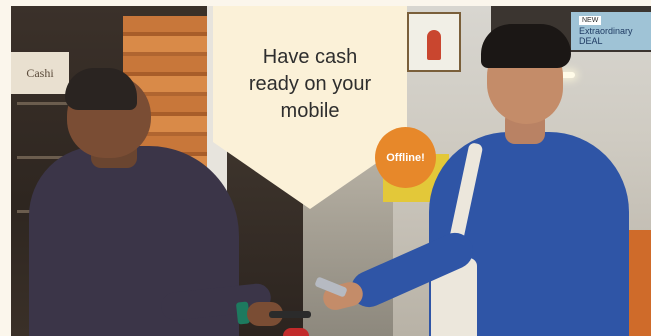 This screenshot has width=651, height=336. Describe the element at coordinates (526, 46) in the screenshot. I see `customer-hair` at that location.